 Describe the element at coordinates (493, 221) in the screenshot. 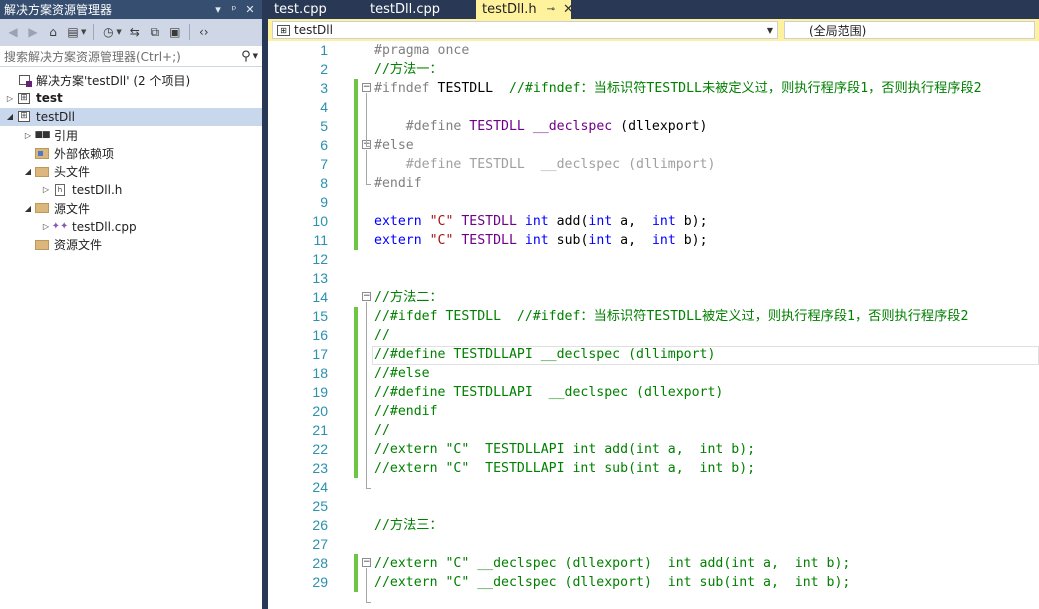

I see `code-token: TESTDLL` at that location.